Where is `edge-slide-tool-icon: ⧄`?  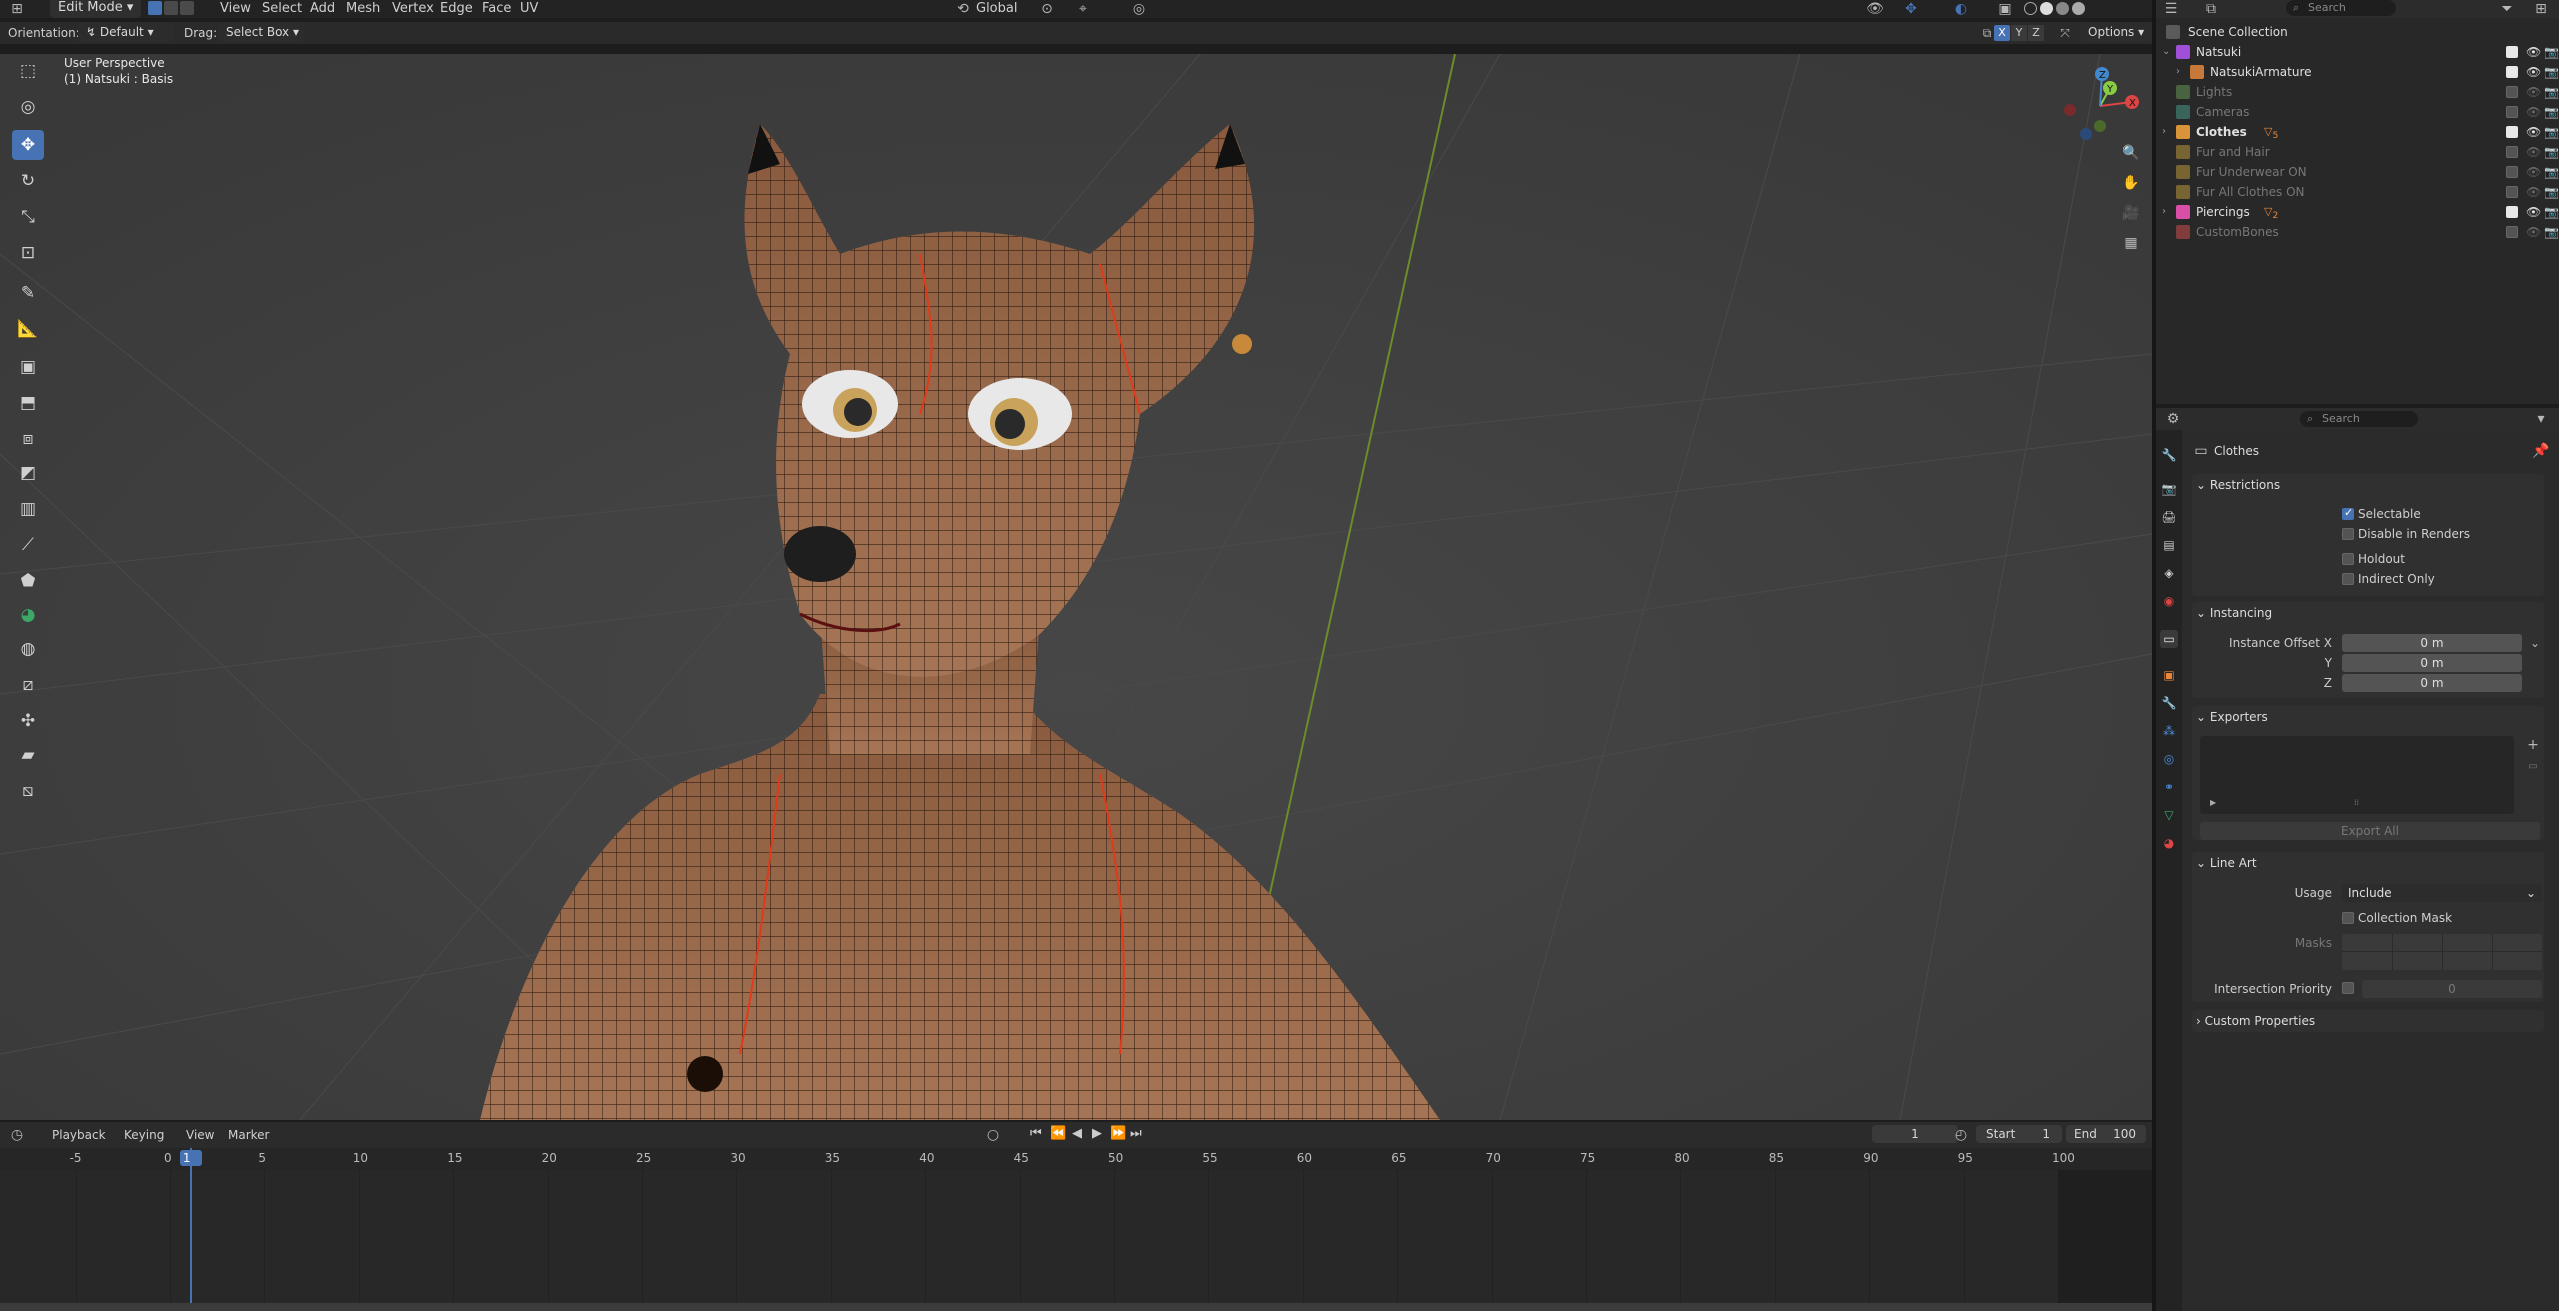
edge-slide-tool-icon: ⧄ is located at coordinates (28, 685).